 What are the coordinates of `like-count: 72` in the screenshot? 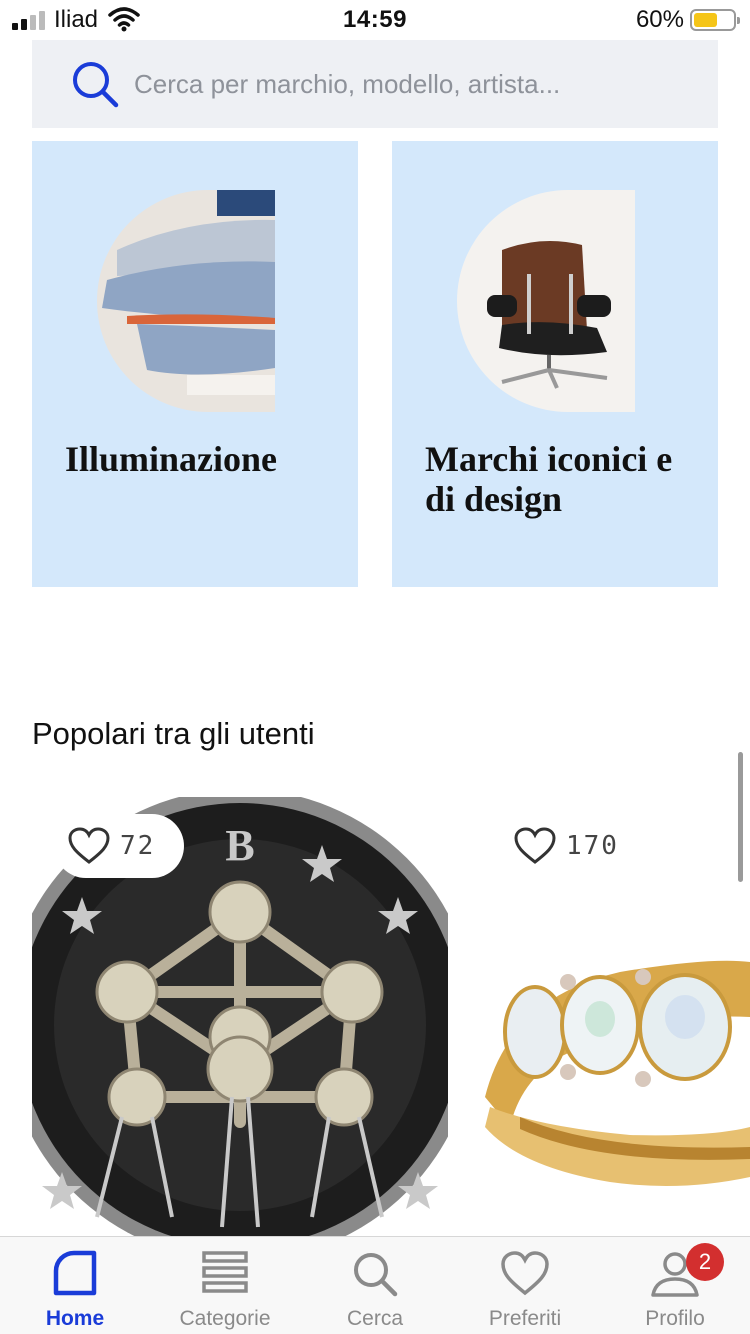 It's located at (138, 846).